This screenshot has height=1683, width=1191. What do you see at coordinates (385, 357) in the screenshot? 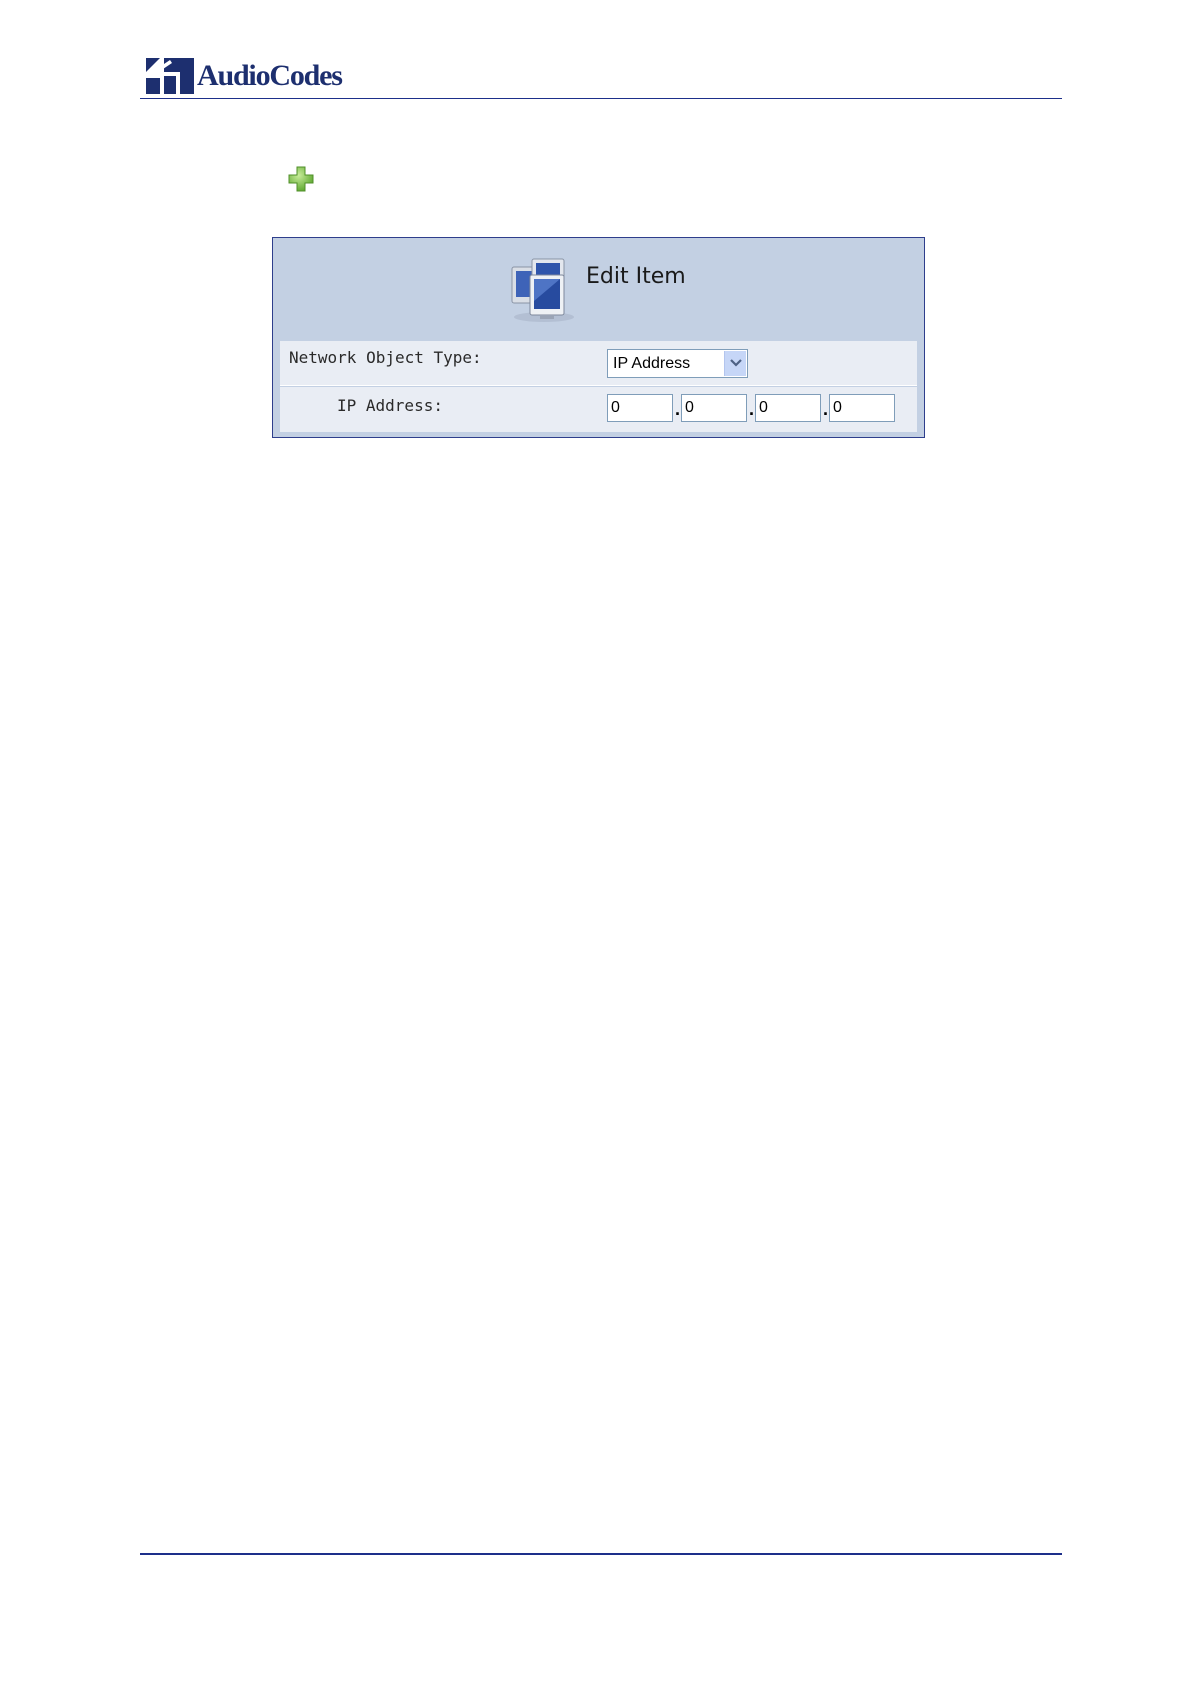
I see `network-object-type-label: Network Object Type:` at bounding box center [385, 357].